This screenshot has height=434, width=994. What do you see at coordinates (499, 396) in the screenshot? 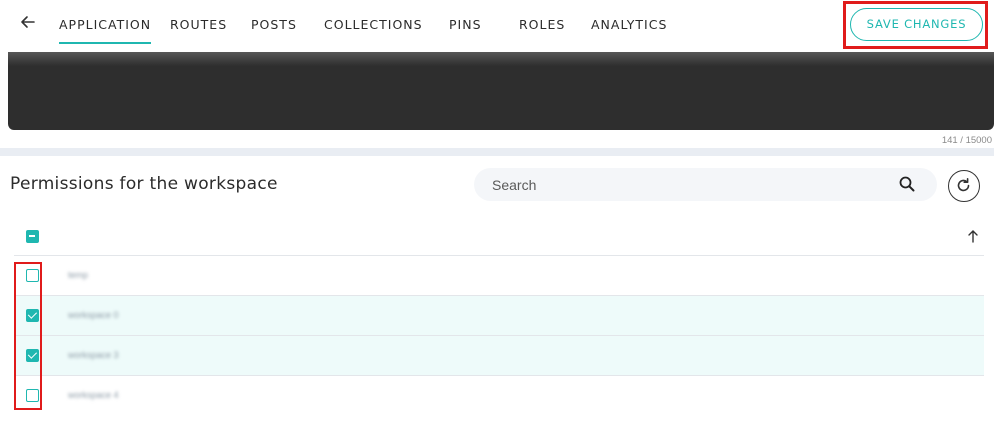
I see `table-row: workspace 4` at bounding box center [499, 396].